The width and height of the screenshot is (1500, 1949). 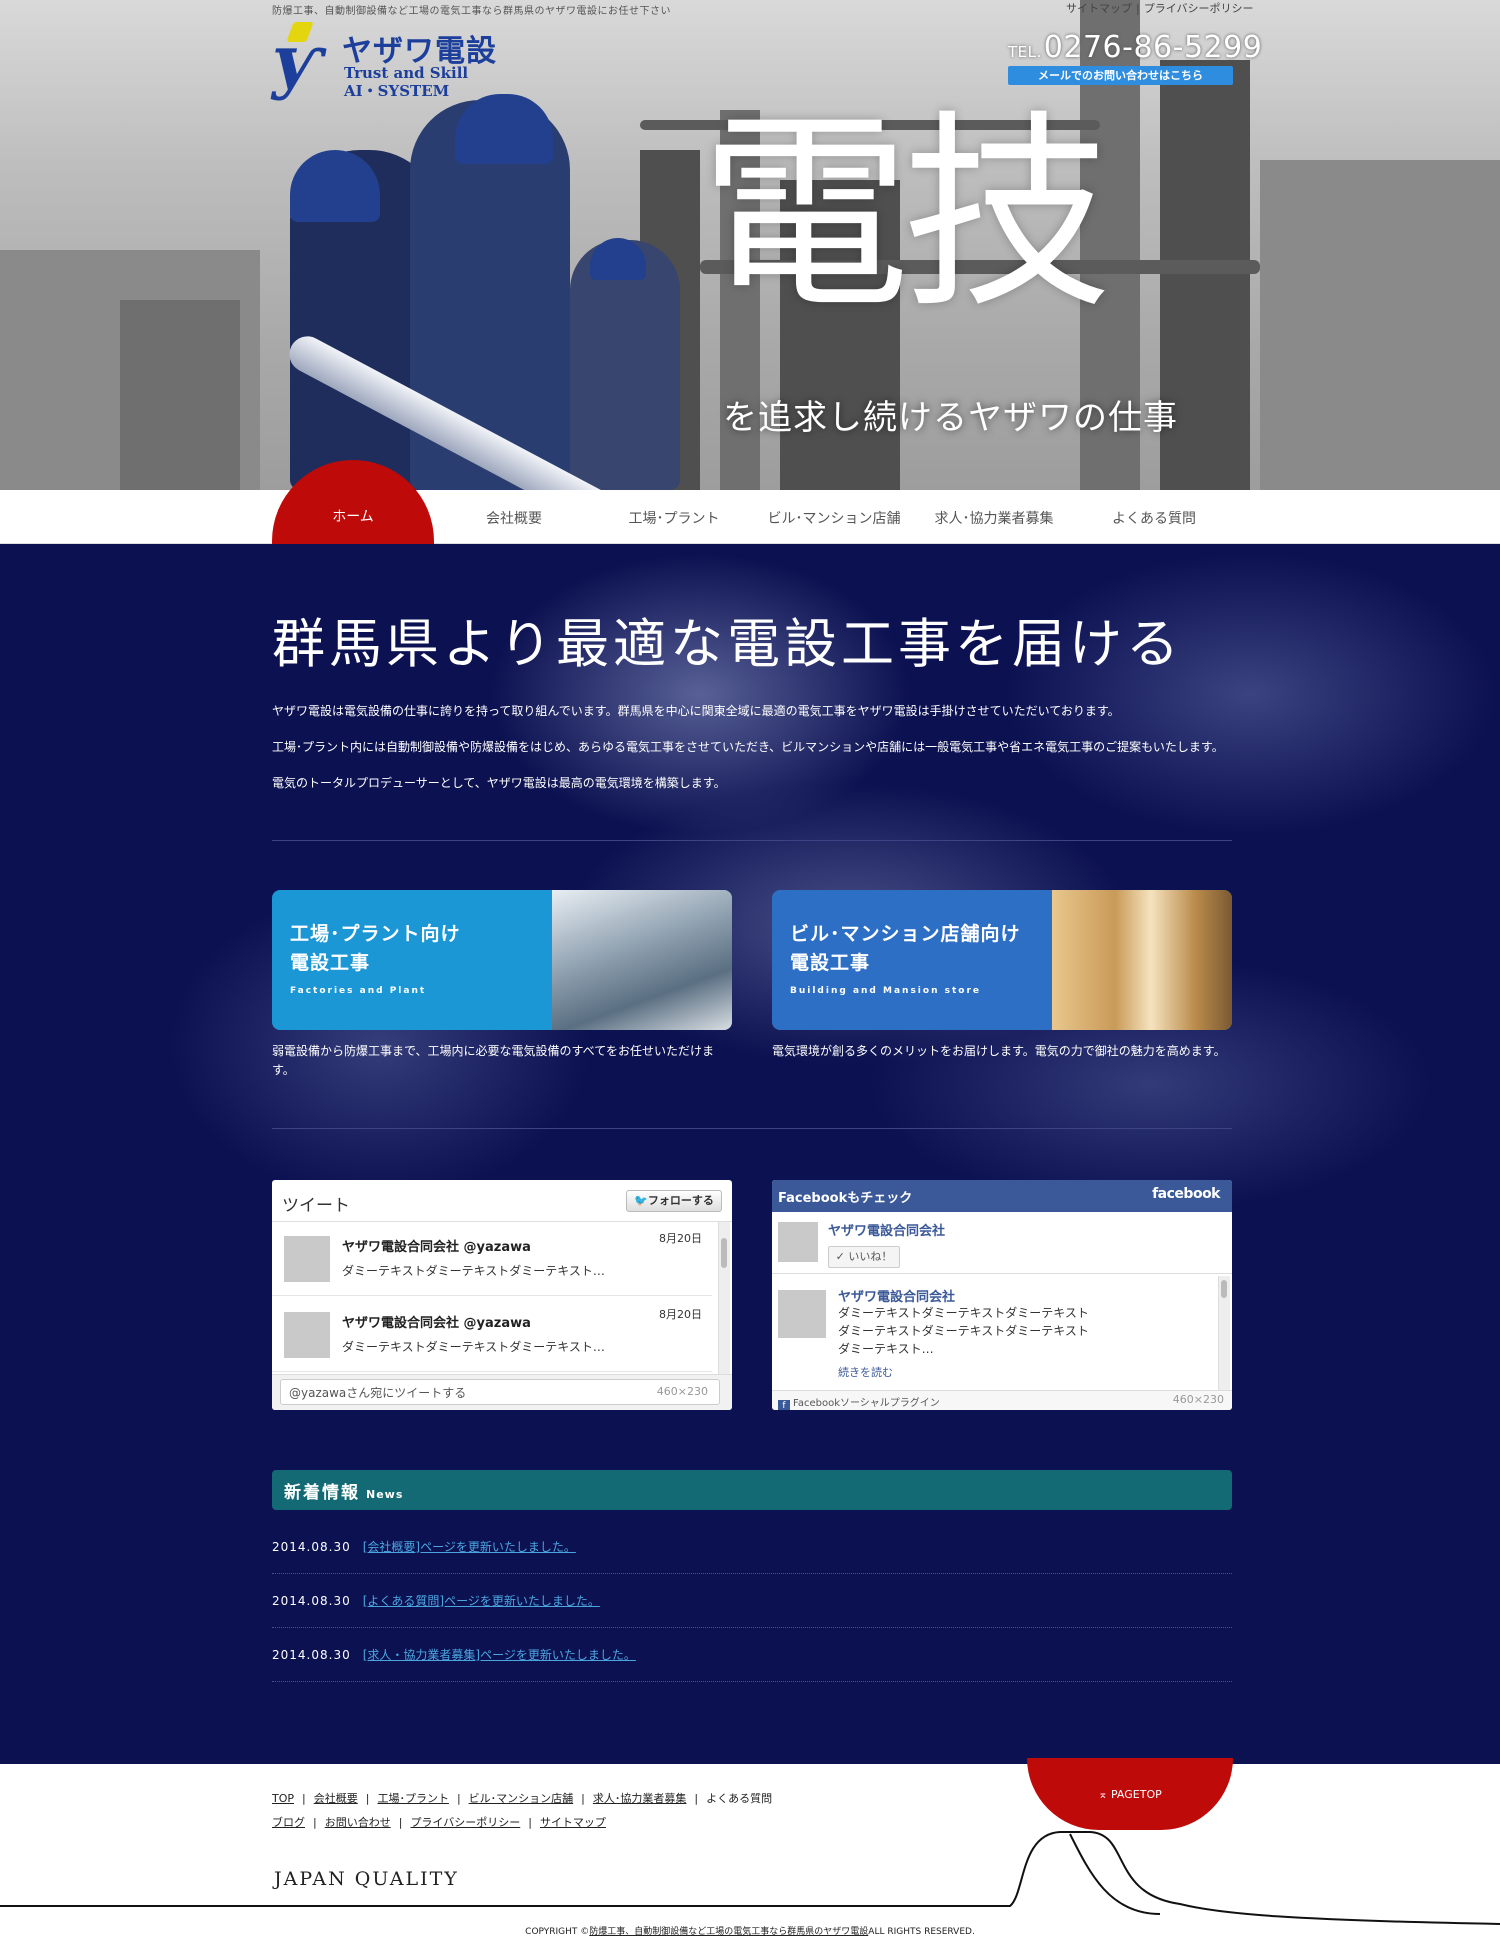 I want to click on factory-photo, so click(x=642, y=960).